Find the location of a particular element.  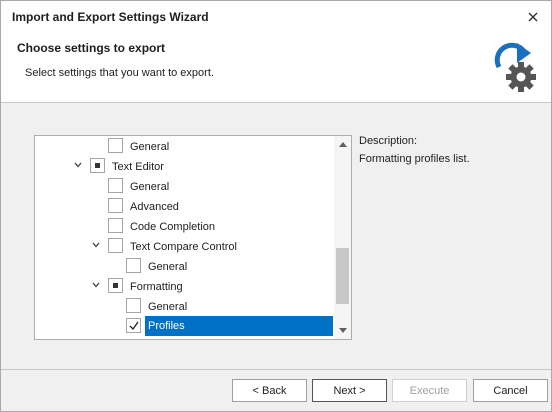

tree-item: Text Compare Control is located at coordinates (184, 246).